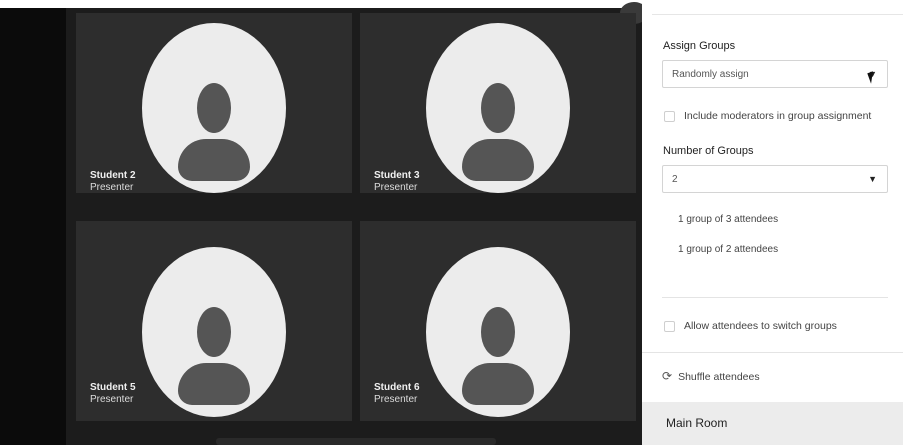  What do you see at coordinates (667, 376) in the screenshot?
I see `refresh-icon: ⟳` at bounding box center [667, 376].